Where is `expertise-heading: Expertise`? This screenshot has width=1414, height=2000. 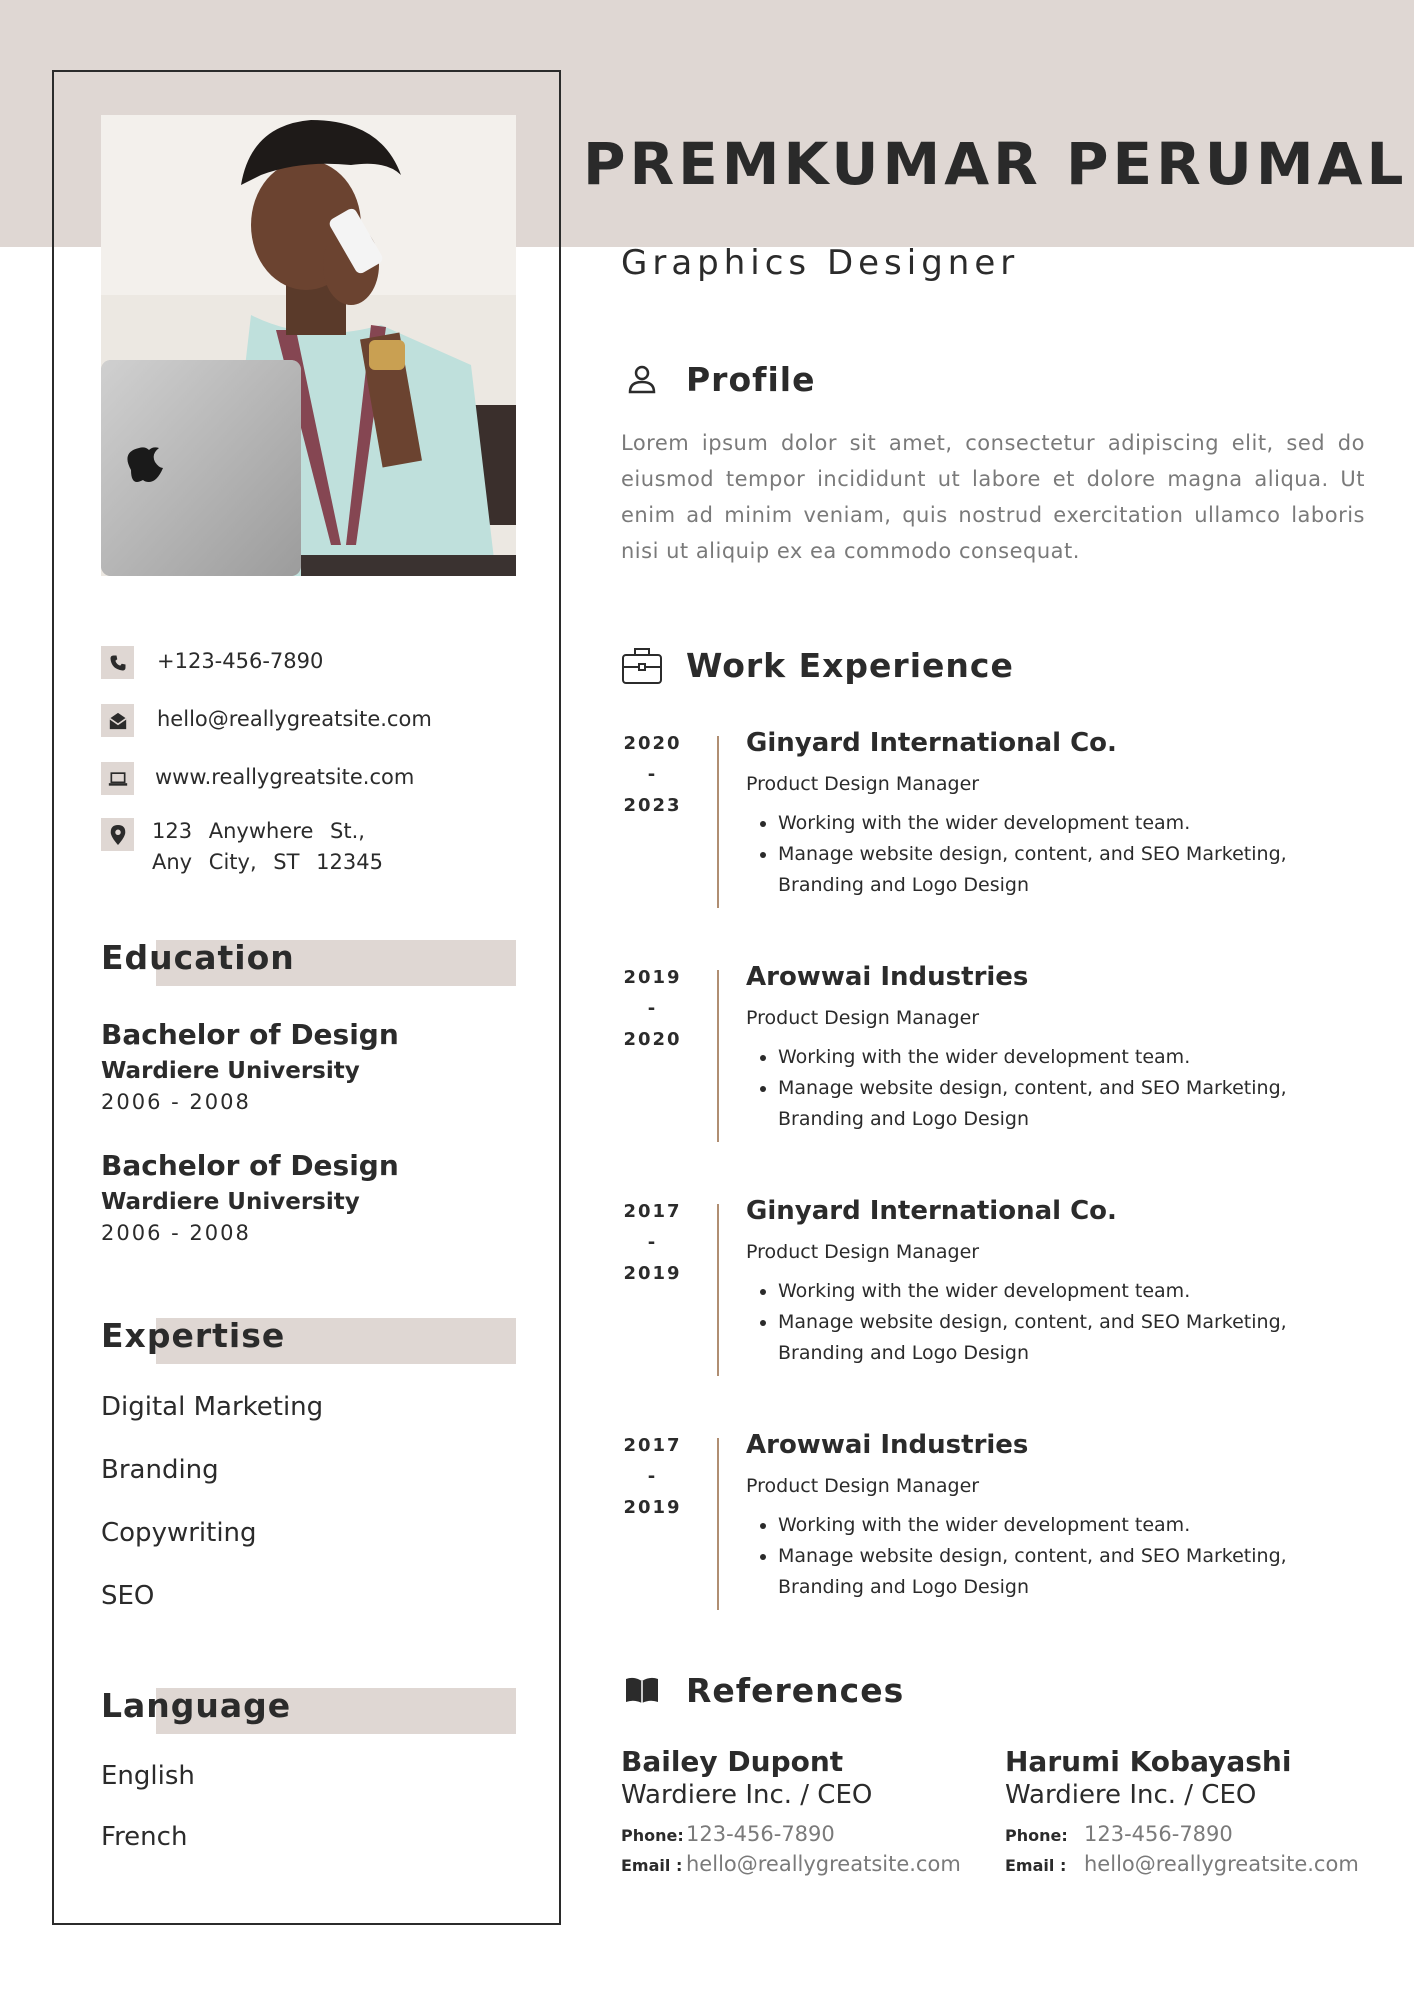 expertise-heading: Expertise is located at coordinates (308, 1340).